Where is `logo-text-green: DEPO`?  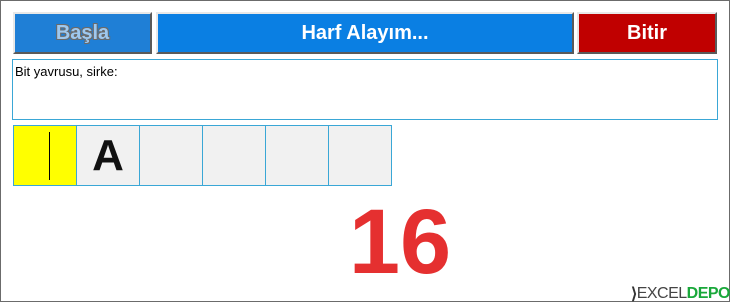
logo-text-green: DEPO is located at coordinates (708, 293).